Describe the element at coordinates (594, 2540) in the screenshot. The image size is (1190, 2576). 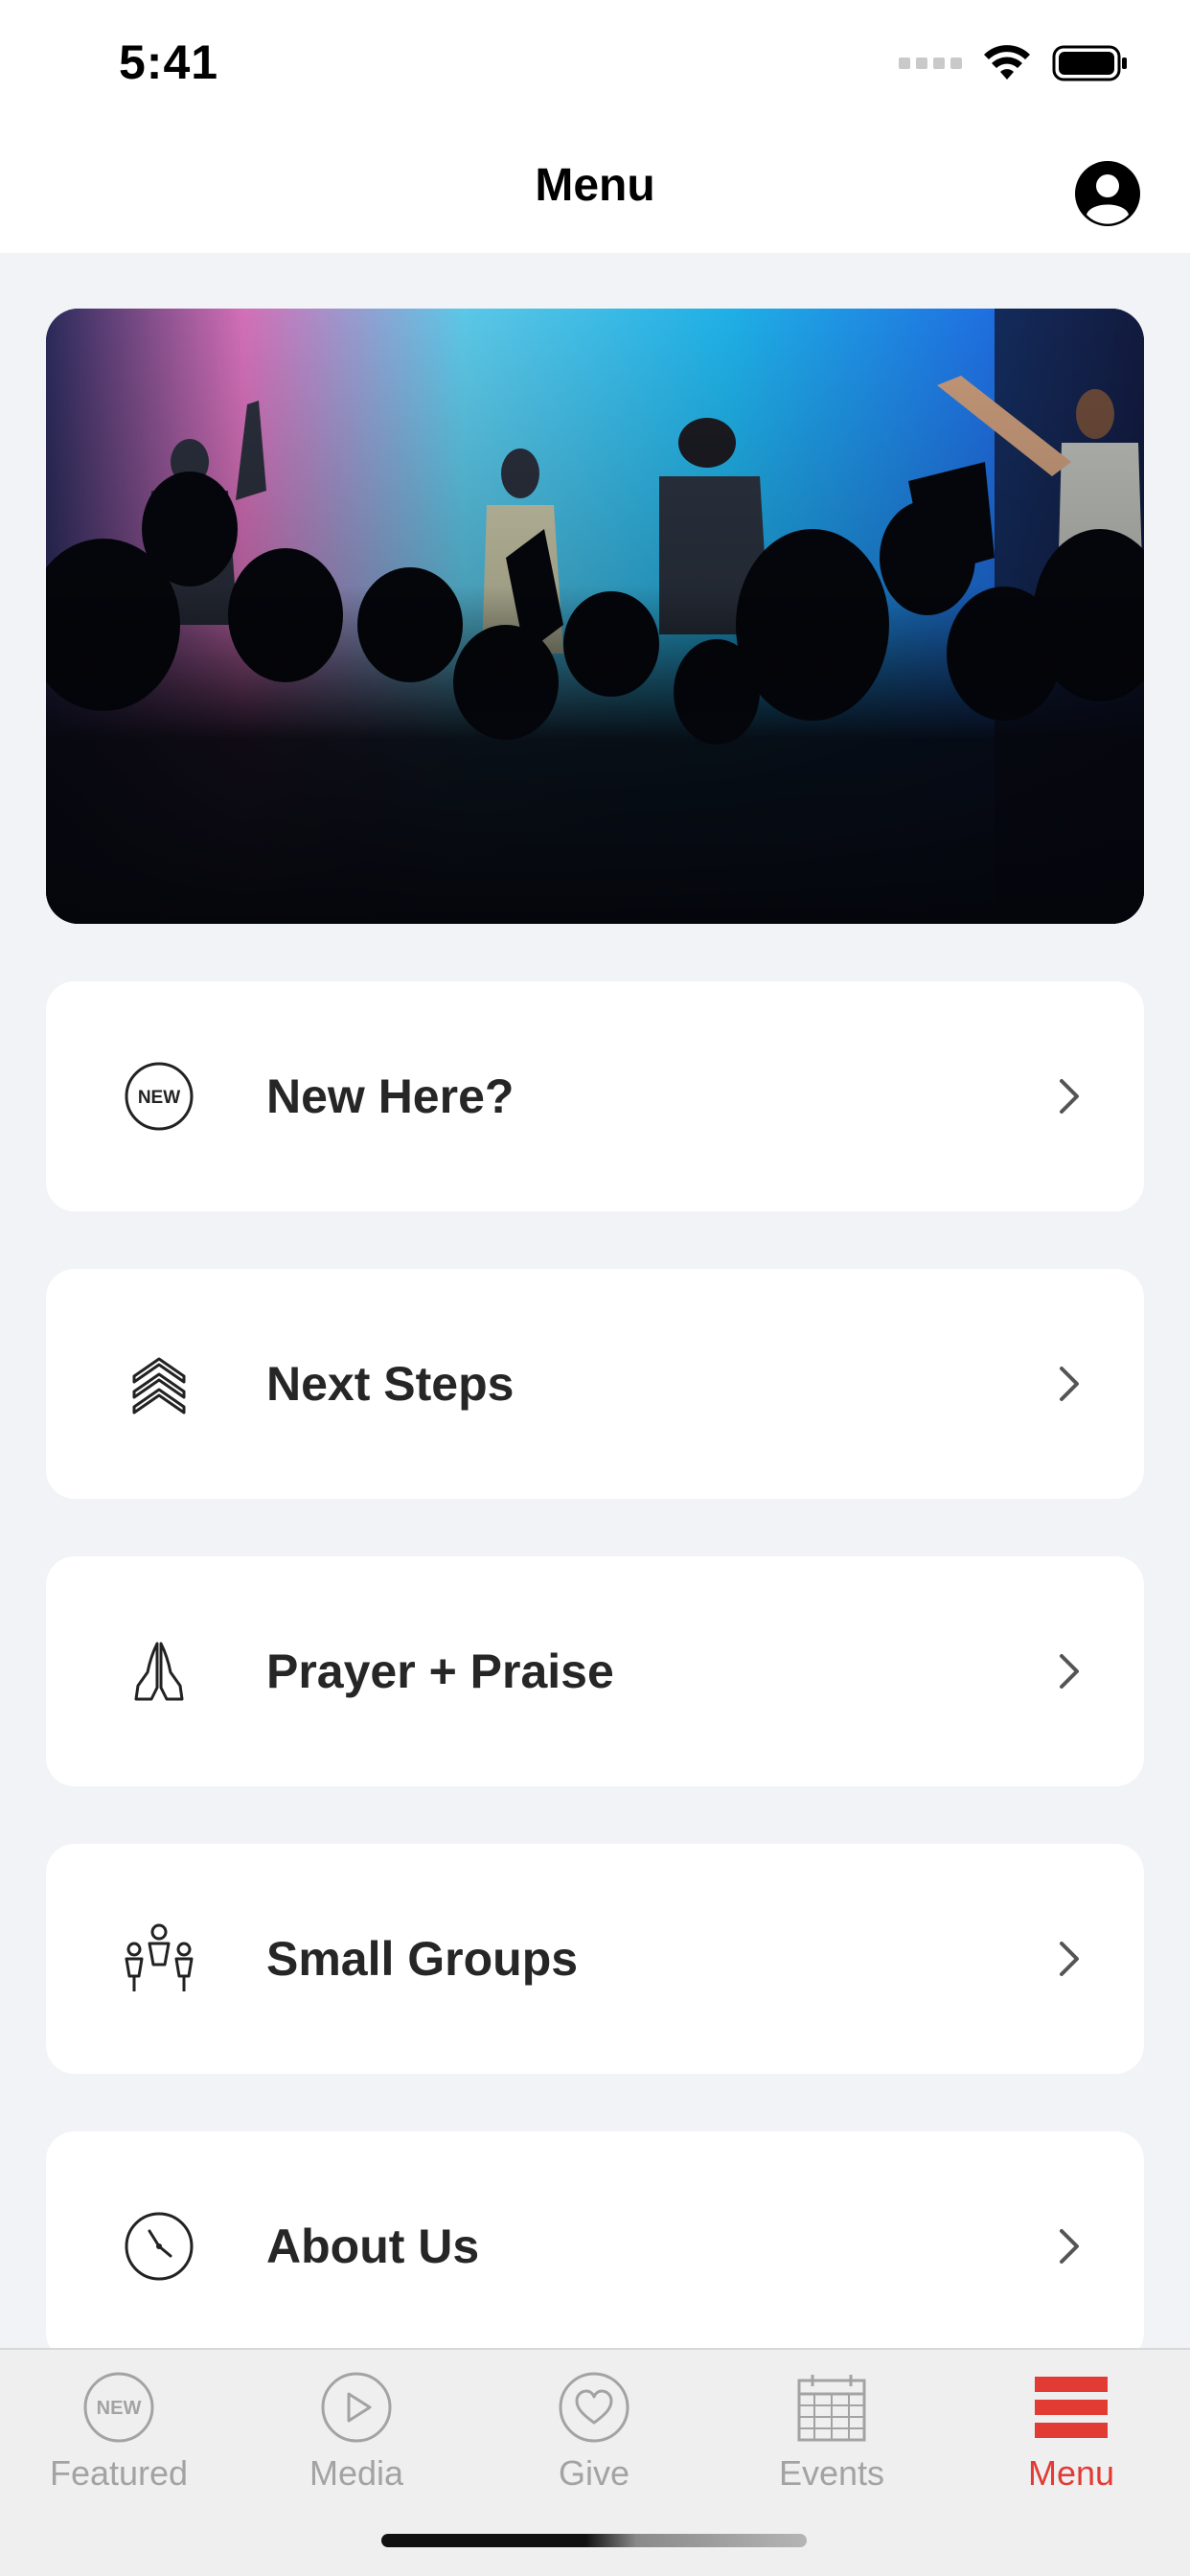
I see `home-indicator` at that location.